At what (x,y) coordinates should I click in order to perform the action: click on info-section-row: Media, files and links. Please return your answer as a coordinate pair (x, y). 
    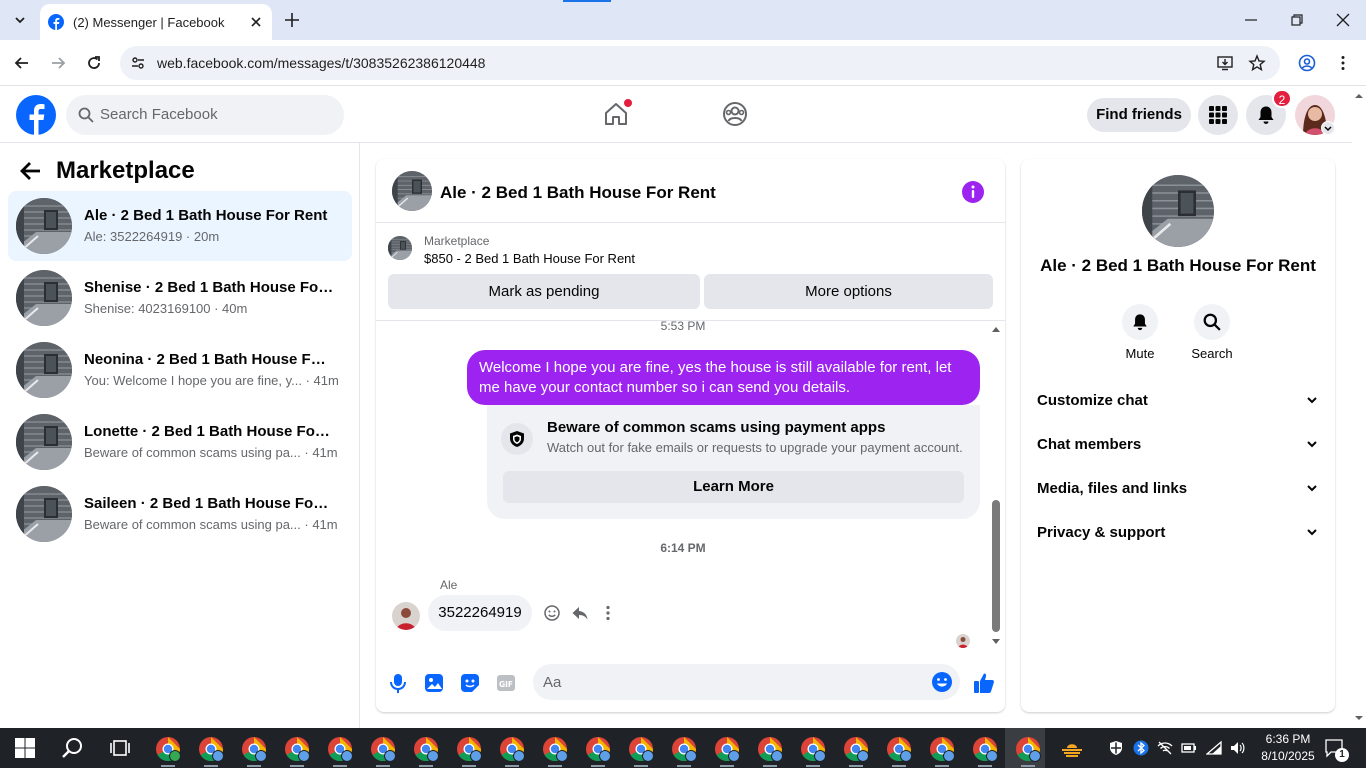
    Looking at the image, I should click on (1178, 488).